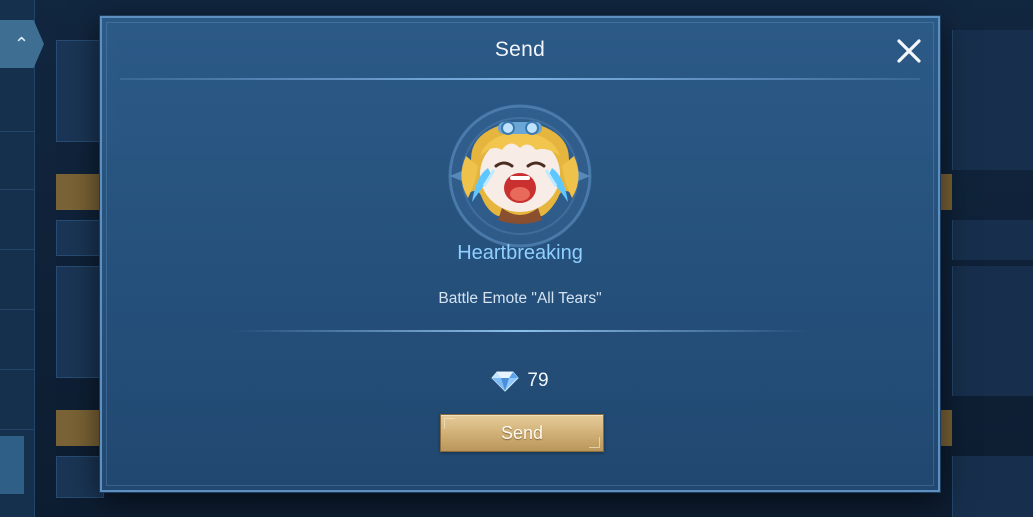 The image size is (1033, 517). What do you see at coordinates (505, 381) in the screenshot?
I see `diamond-icon` at bounding box center [505, 381].